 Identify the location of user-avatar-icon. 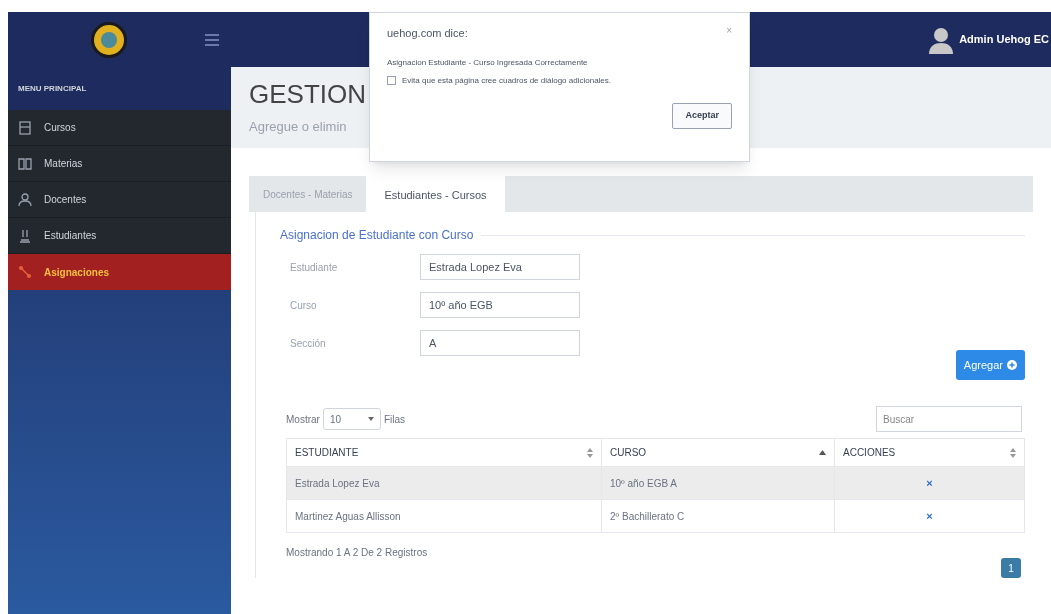
(941, 39).